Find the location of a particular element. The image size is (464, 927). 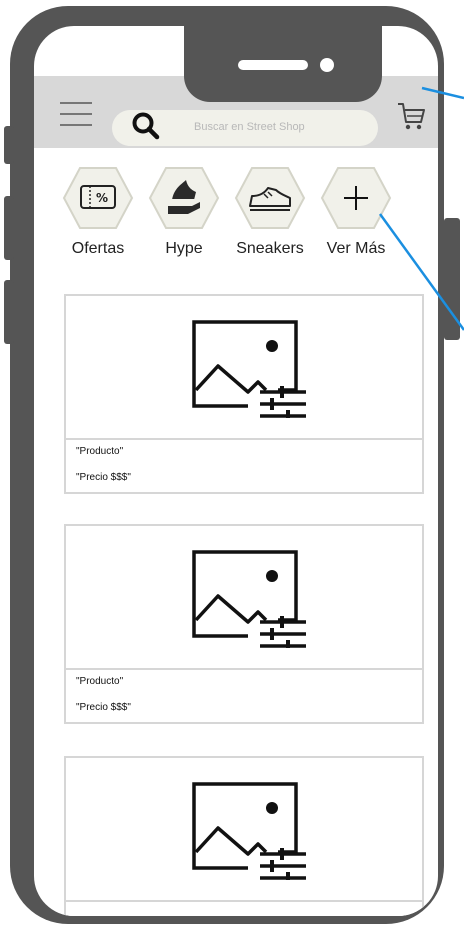

product-card is located at coordinates (244, 836).